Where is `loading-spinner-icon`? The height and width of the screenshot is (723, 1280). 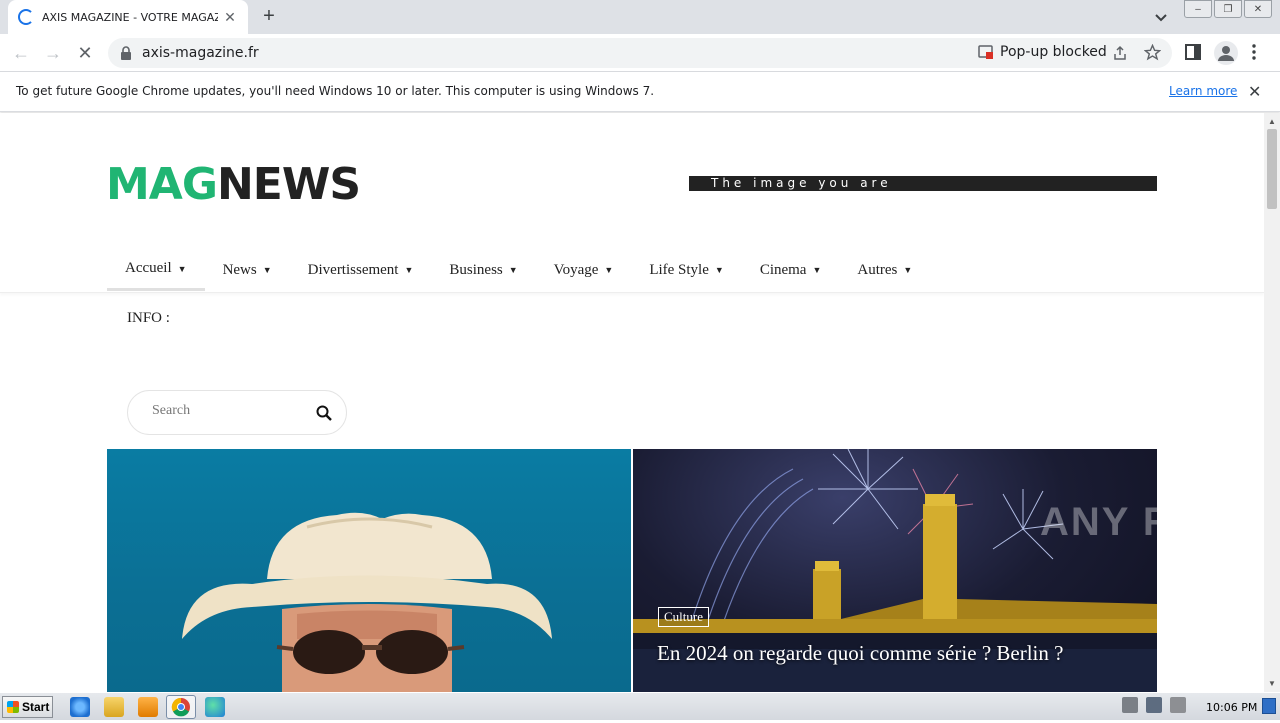 loading-spinner-icon is located at coordinates (26, 17).